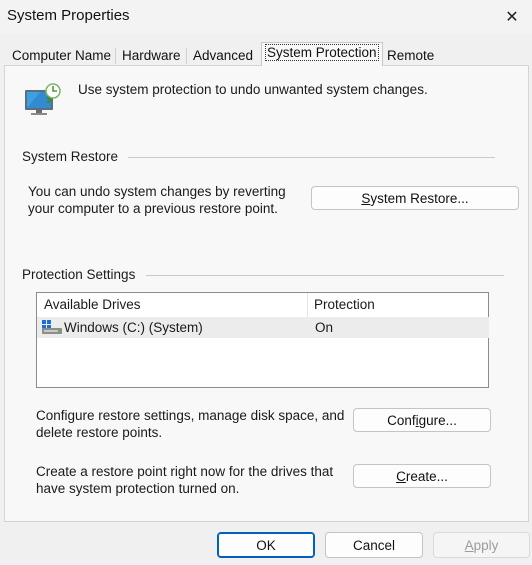  Describe the element at coordinates (52, 327) in the screenshot. I see `drive-icon` at that location.